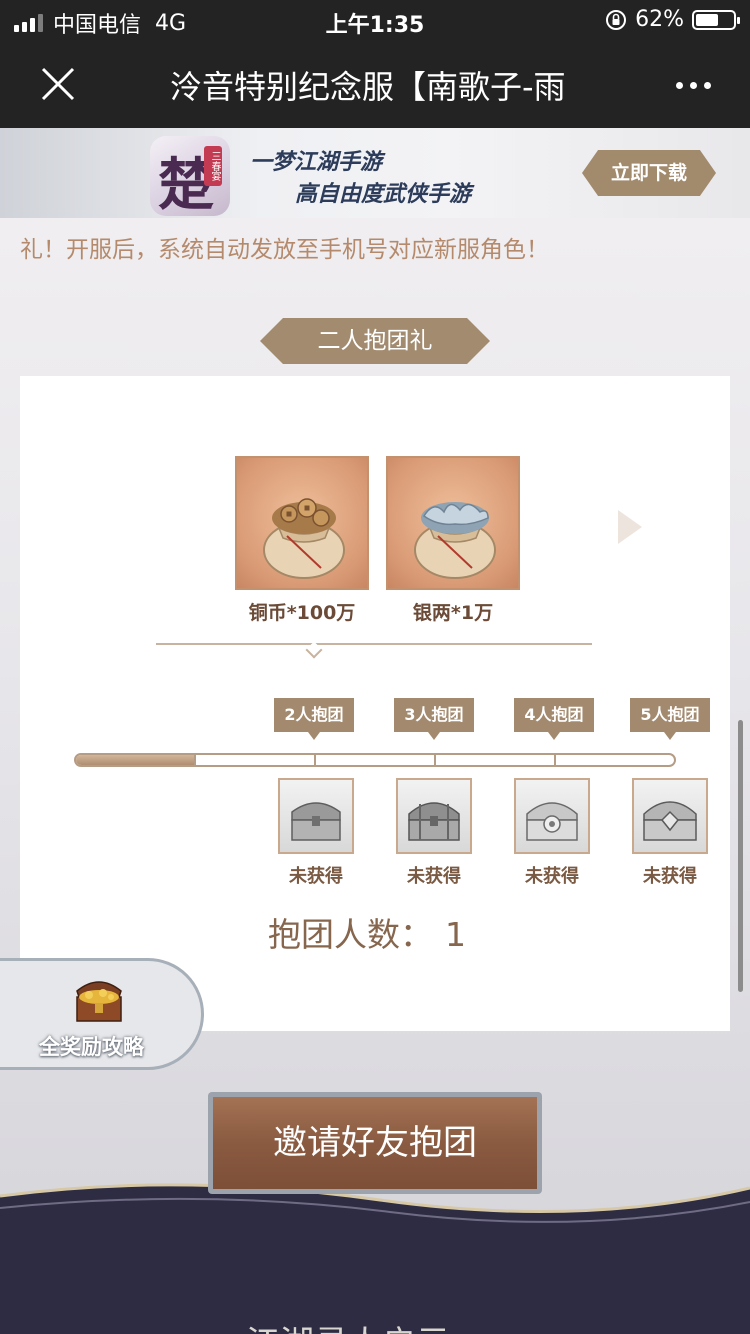  I want to click on reward-guide-button: 全奖励攻略, so click(102, 1014).